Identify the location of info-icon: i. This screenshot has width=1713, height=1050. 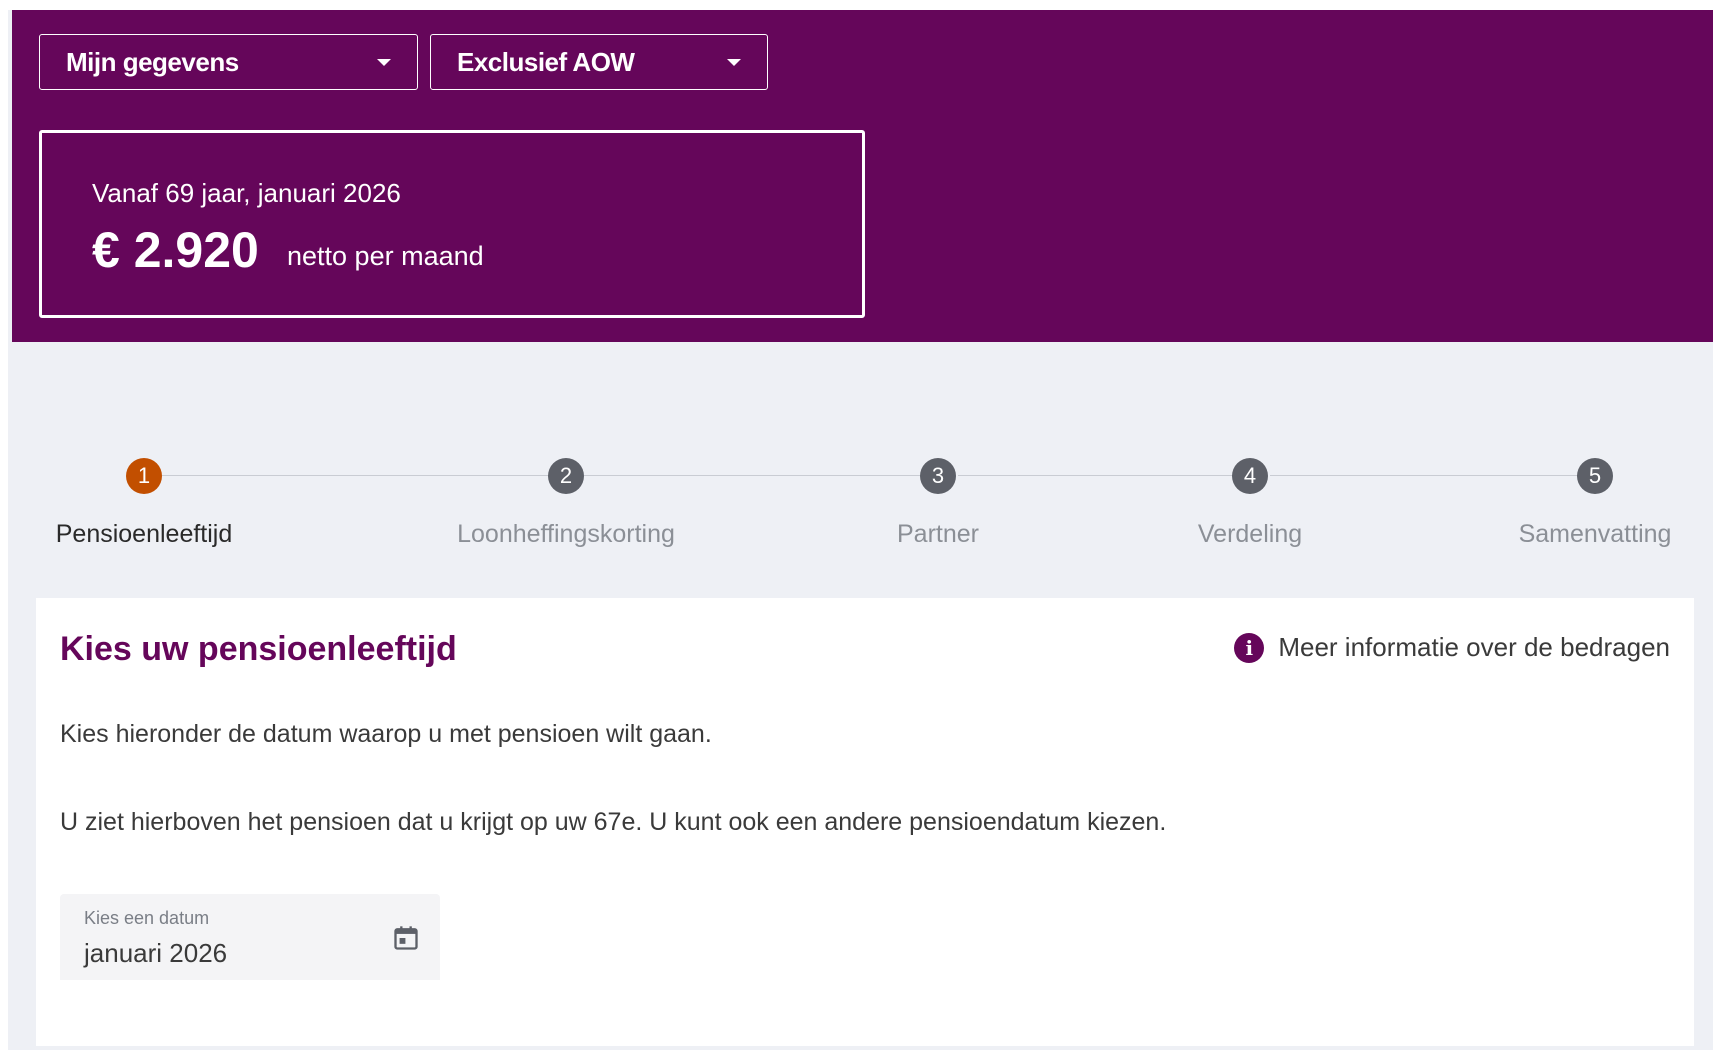
(1249, 647).